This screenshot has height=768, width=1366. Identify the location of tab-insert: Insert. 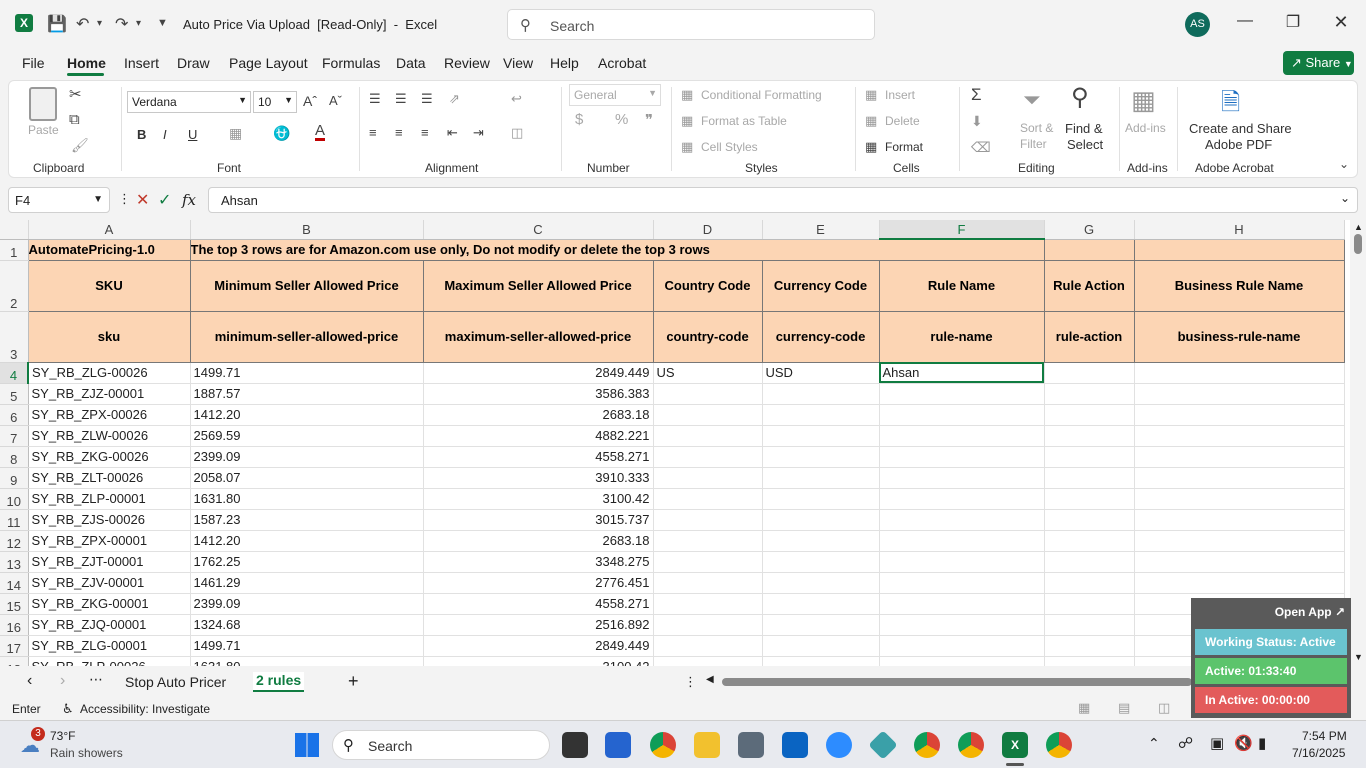
(141, 63).